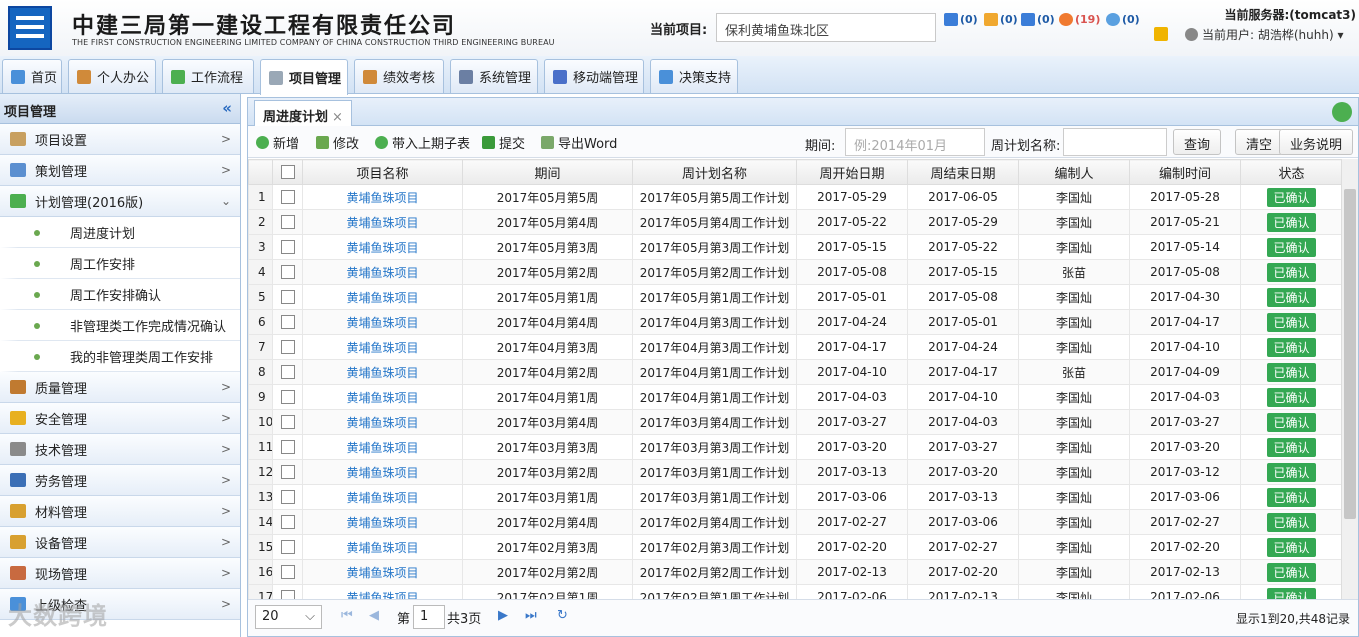  Describe the element at coordinates (1197, 142) in the screenshot. I see `query-button: 查询` at that location.